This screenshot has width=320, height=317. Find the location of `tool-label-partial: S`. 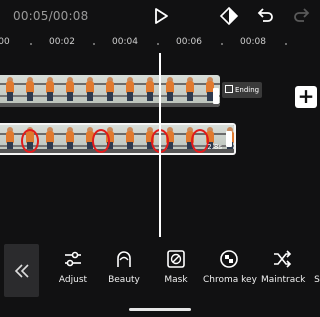

tool-label-partial: S is located at coordinates (317, 280).